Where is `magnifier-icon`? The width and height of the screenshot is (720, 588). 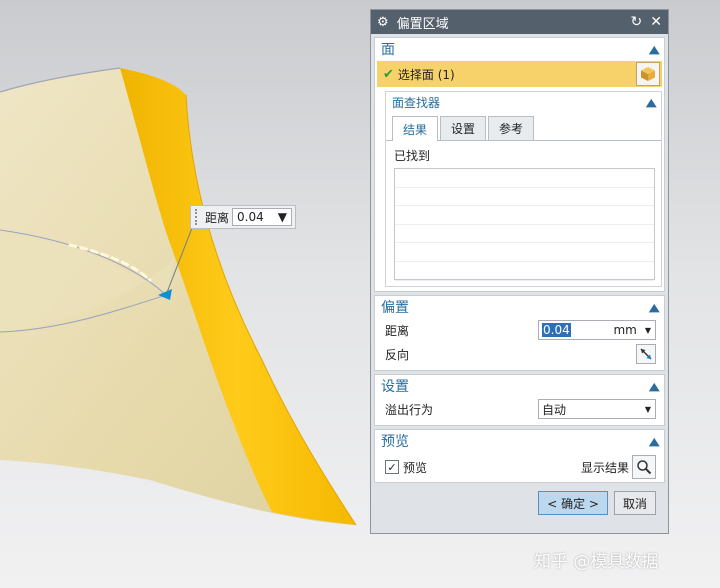
magnifier-icon is located at coordinates (644, 467).